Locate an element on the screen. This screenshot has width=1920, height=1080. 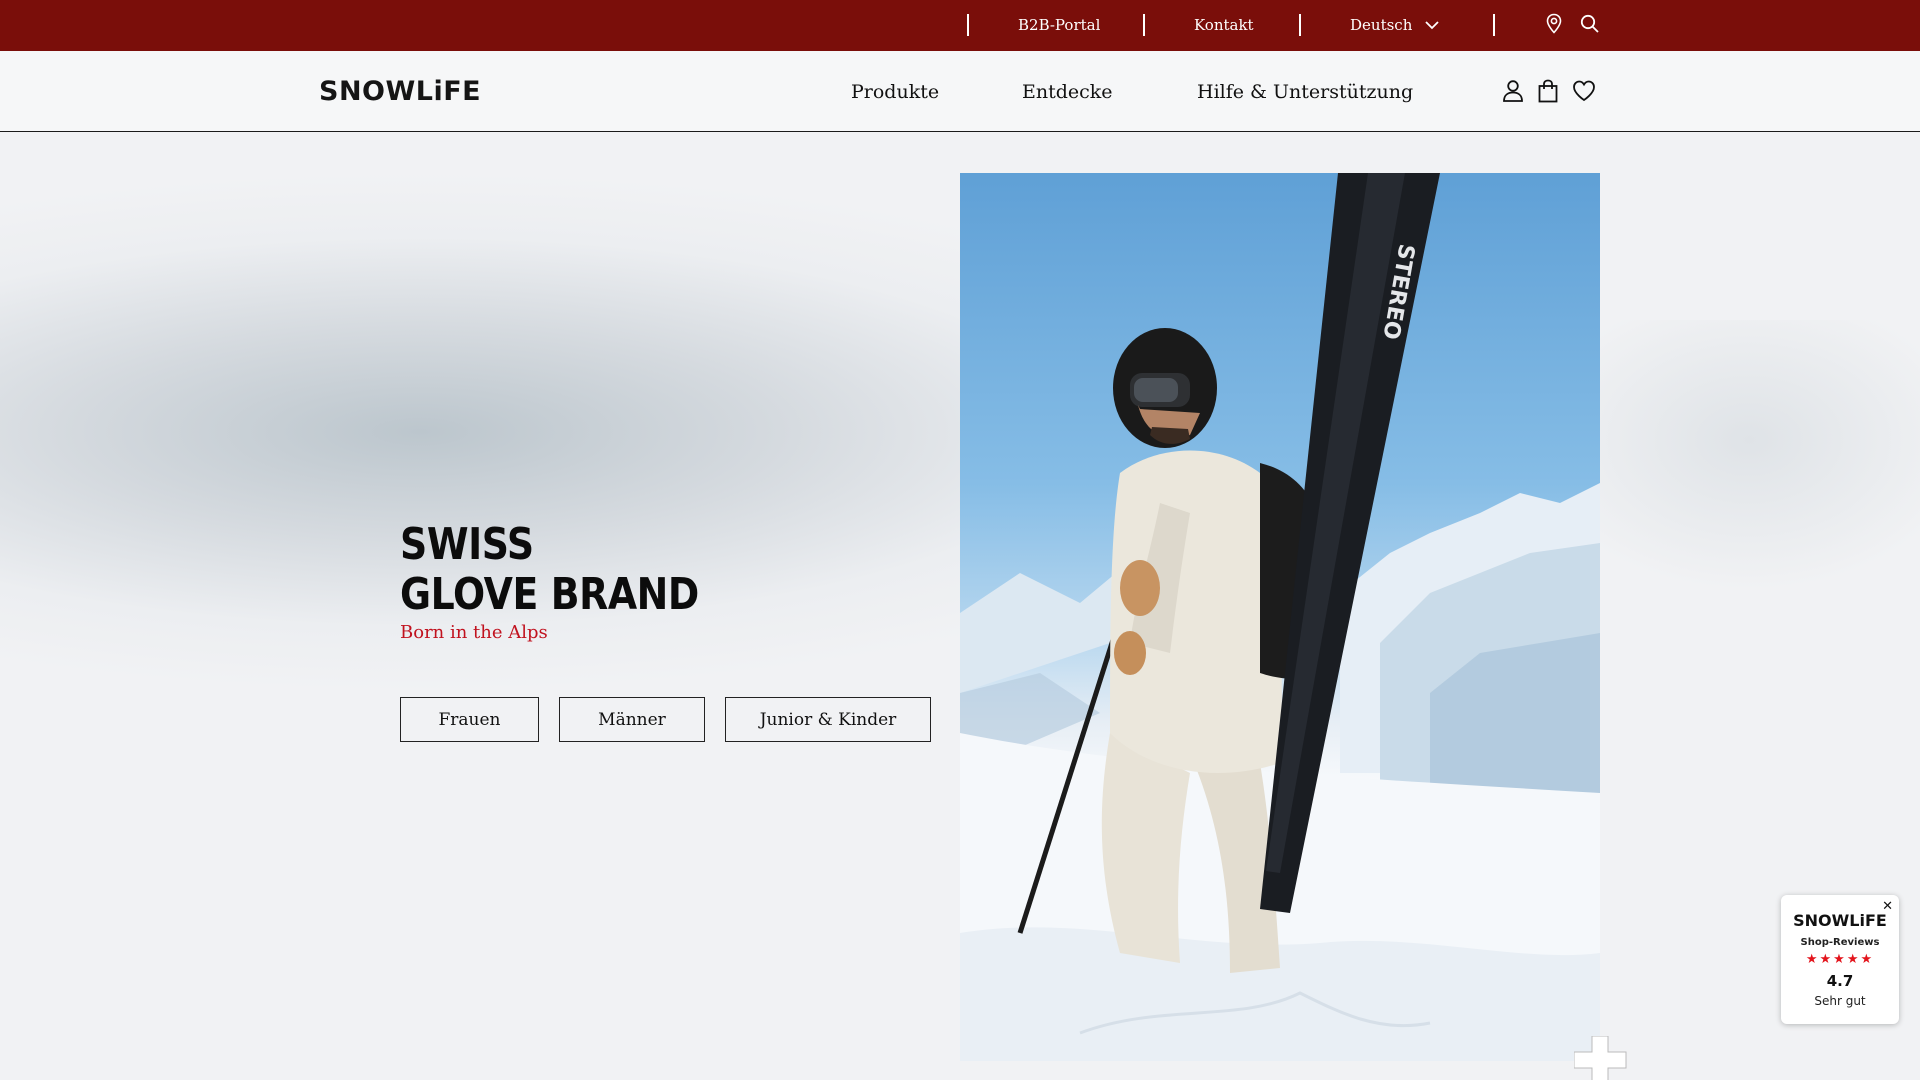
search-icon is located at coordinates (1590, 24).